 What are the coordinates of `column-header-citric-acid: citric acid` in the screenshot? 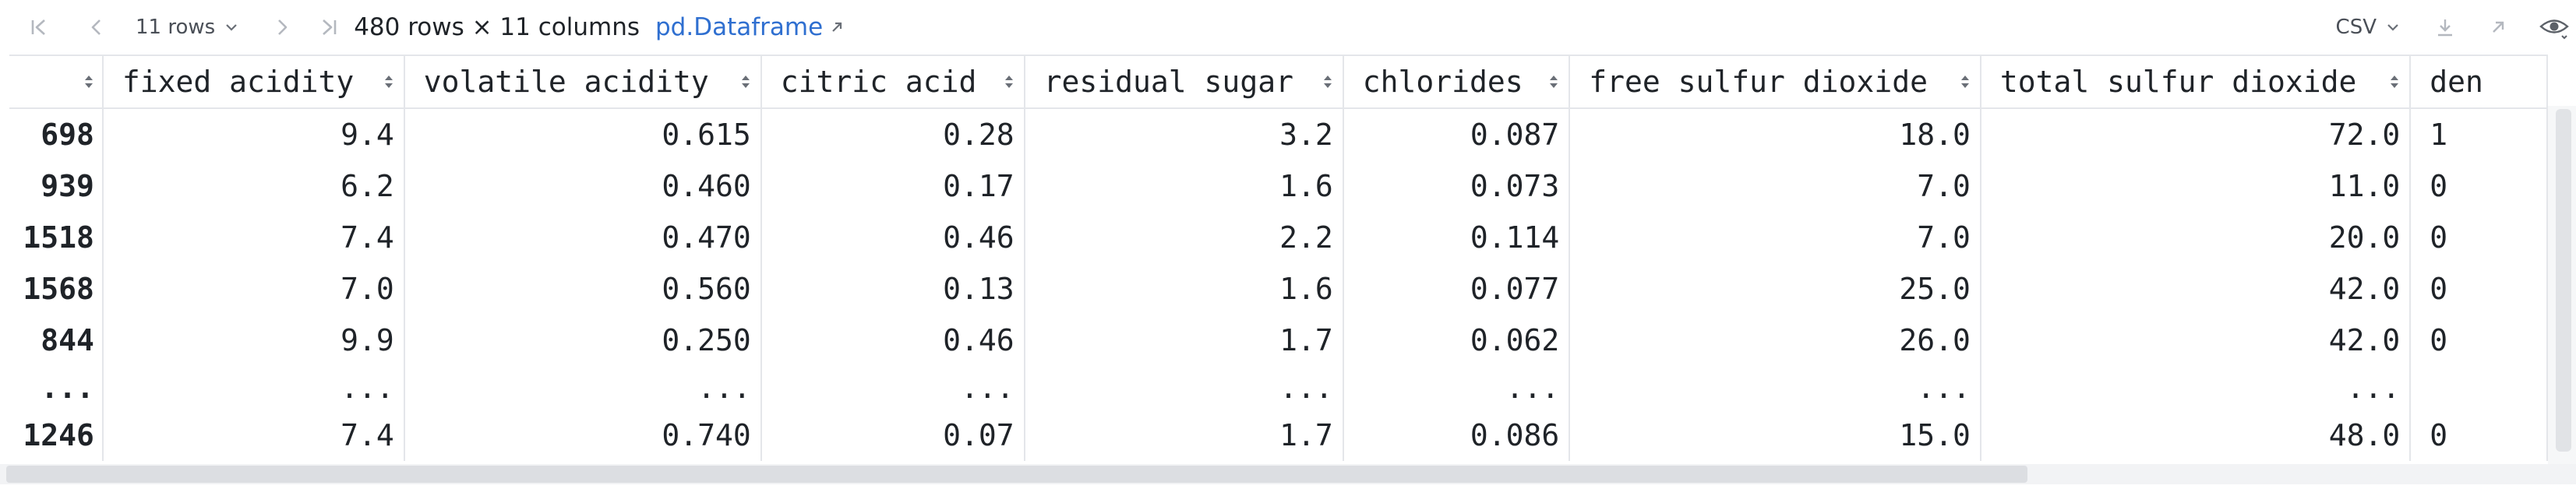 It's located at (892, 82).